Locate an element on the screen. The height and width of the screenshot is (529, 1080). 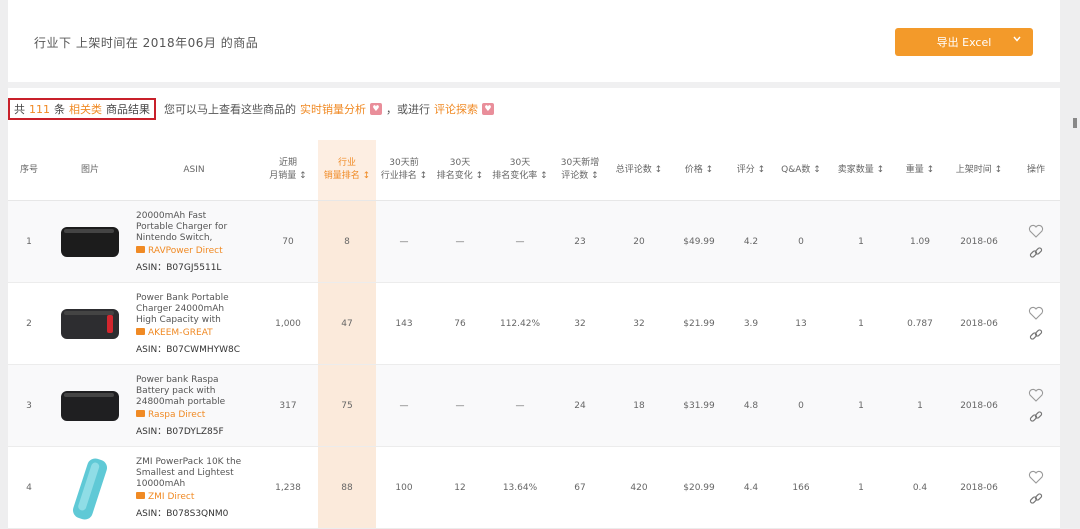
column-header: Q&A数 ↕ is located at coordinates (801, 170).